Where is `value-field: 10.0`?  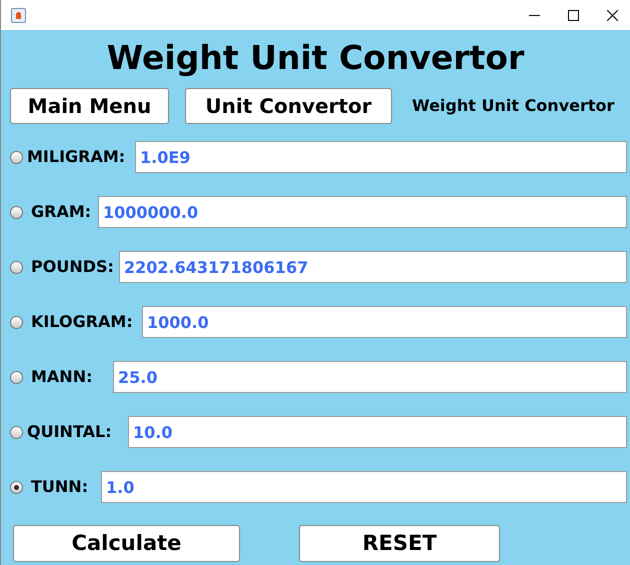 value-field: 10.0 is located at coordinates (377, 432).